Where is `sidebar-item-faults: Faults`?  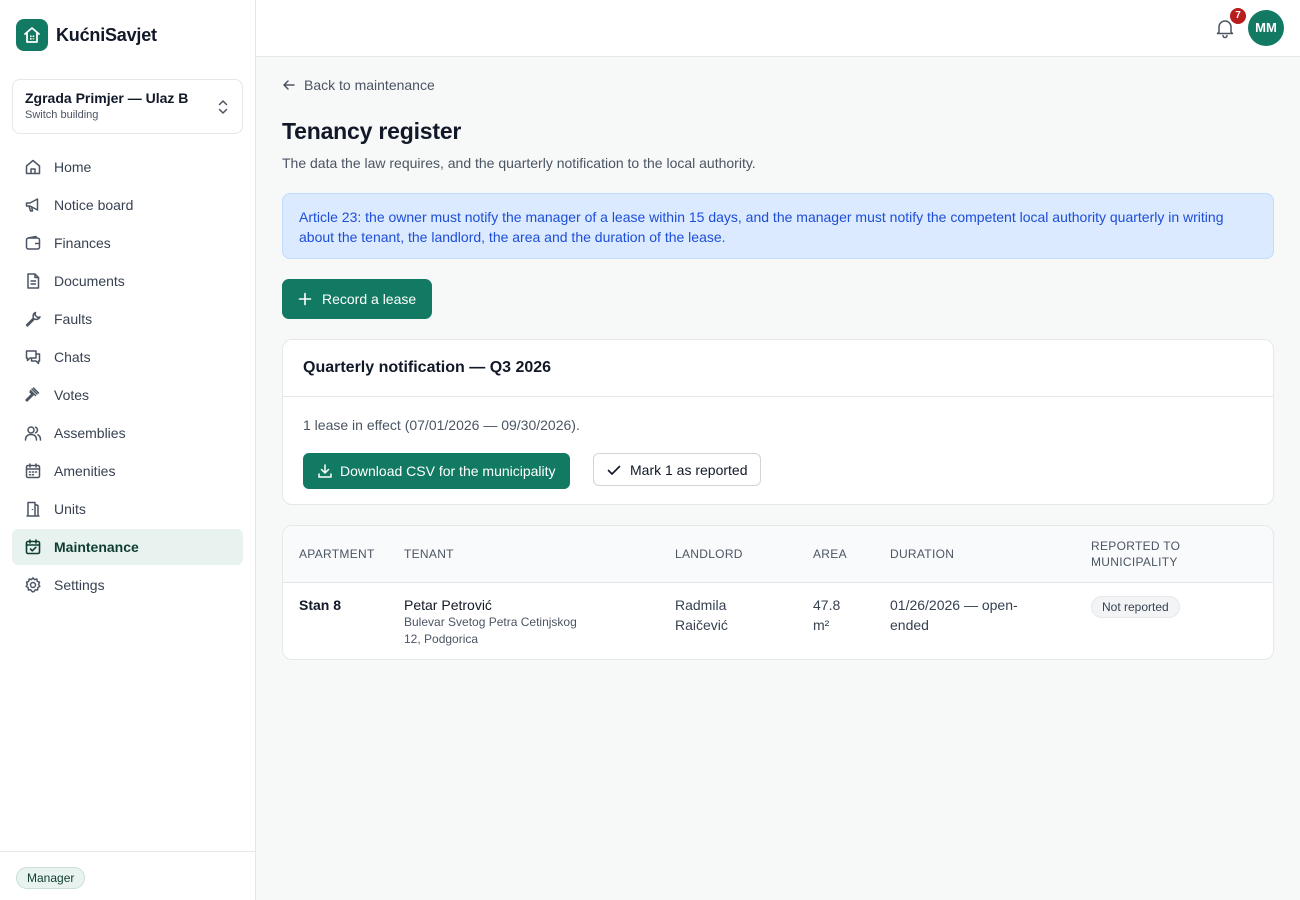
sidebar-item-faults: Faults is located at coordinates (127, 319).